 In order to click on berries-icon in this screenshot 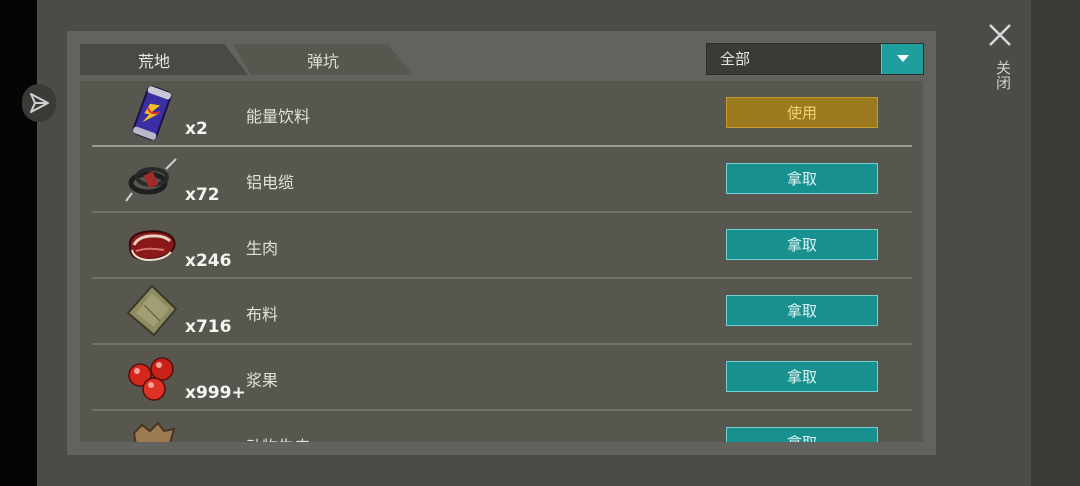, I will do `click(151, 379)`.